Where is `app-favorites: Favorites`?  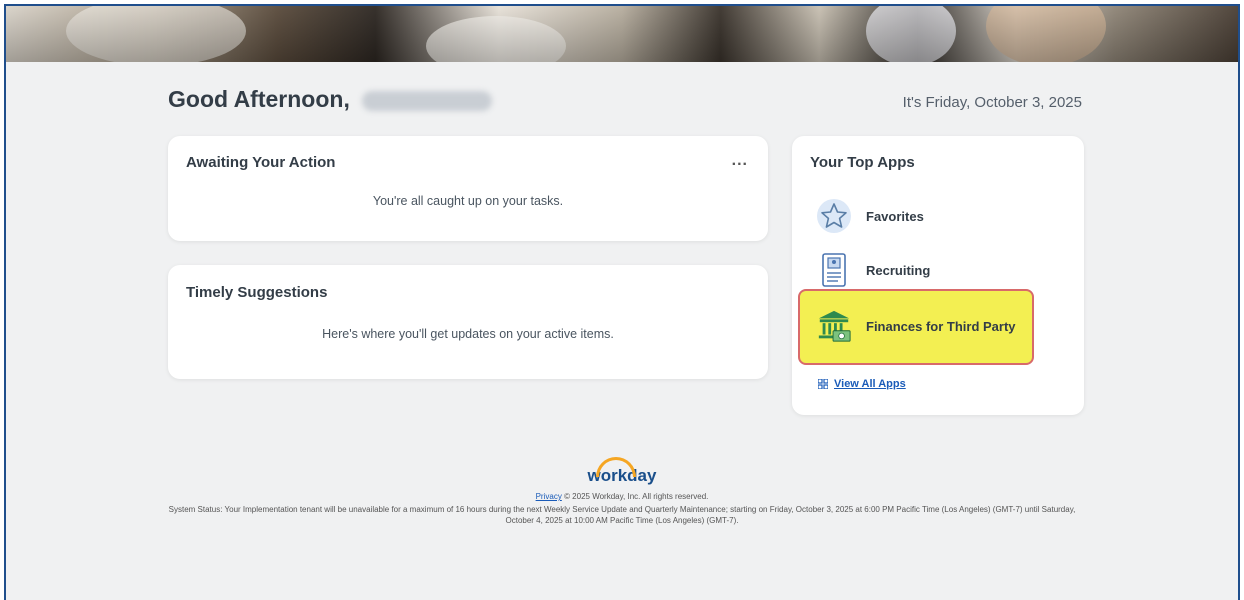
app-favorites: Favorites is located at coordinates (870, 216).